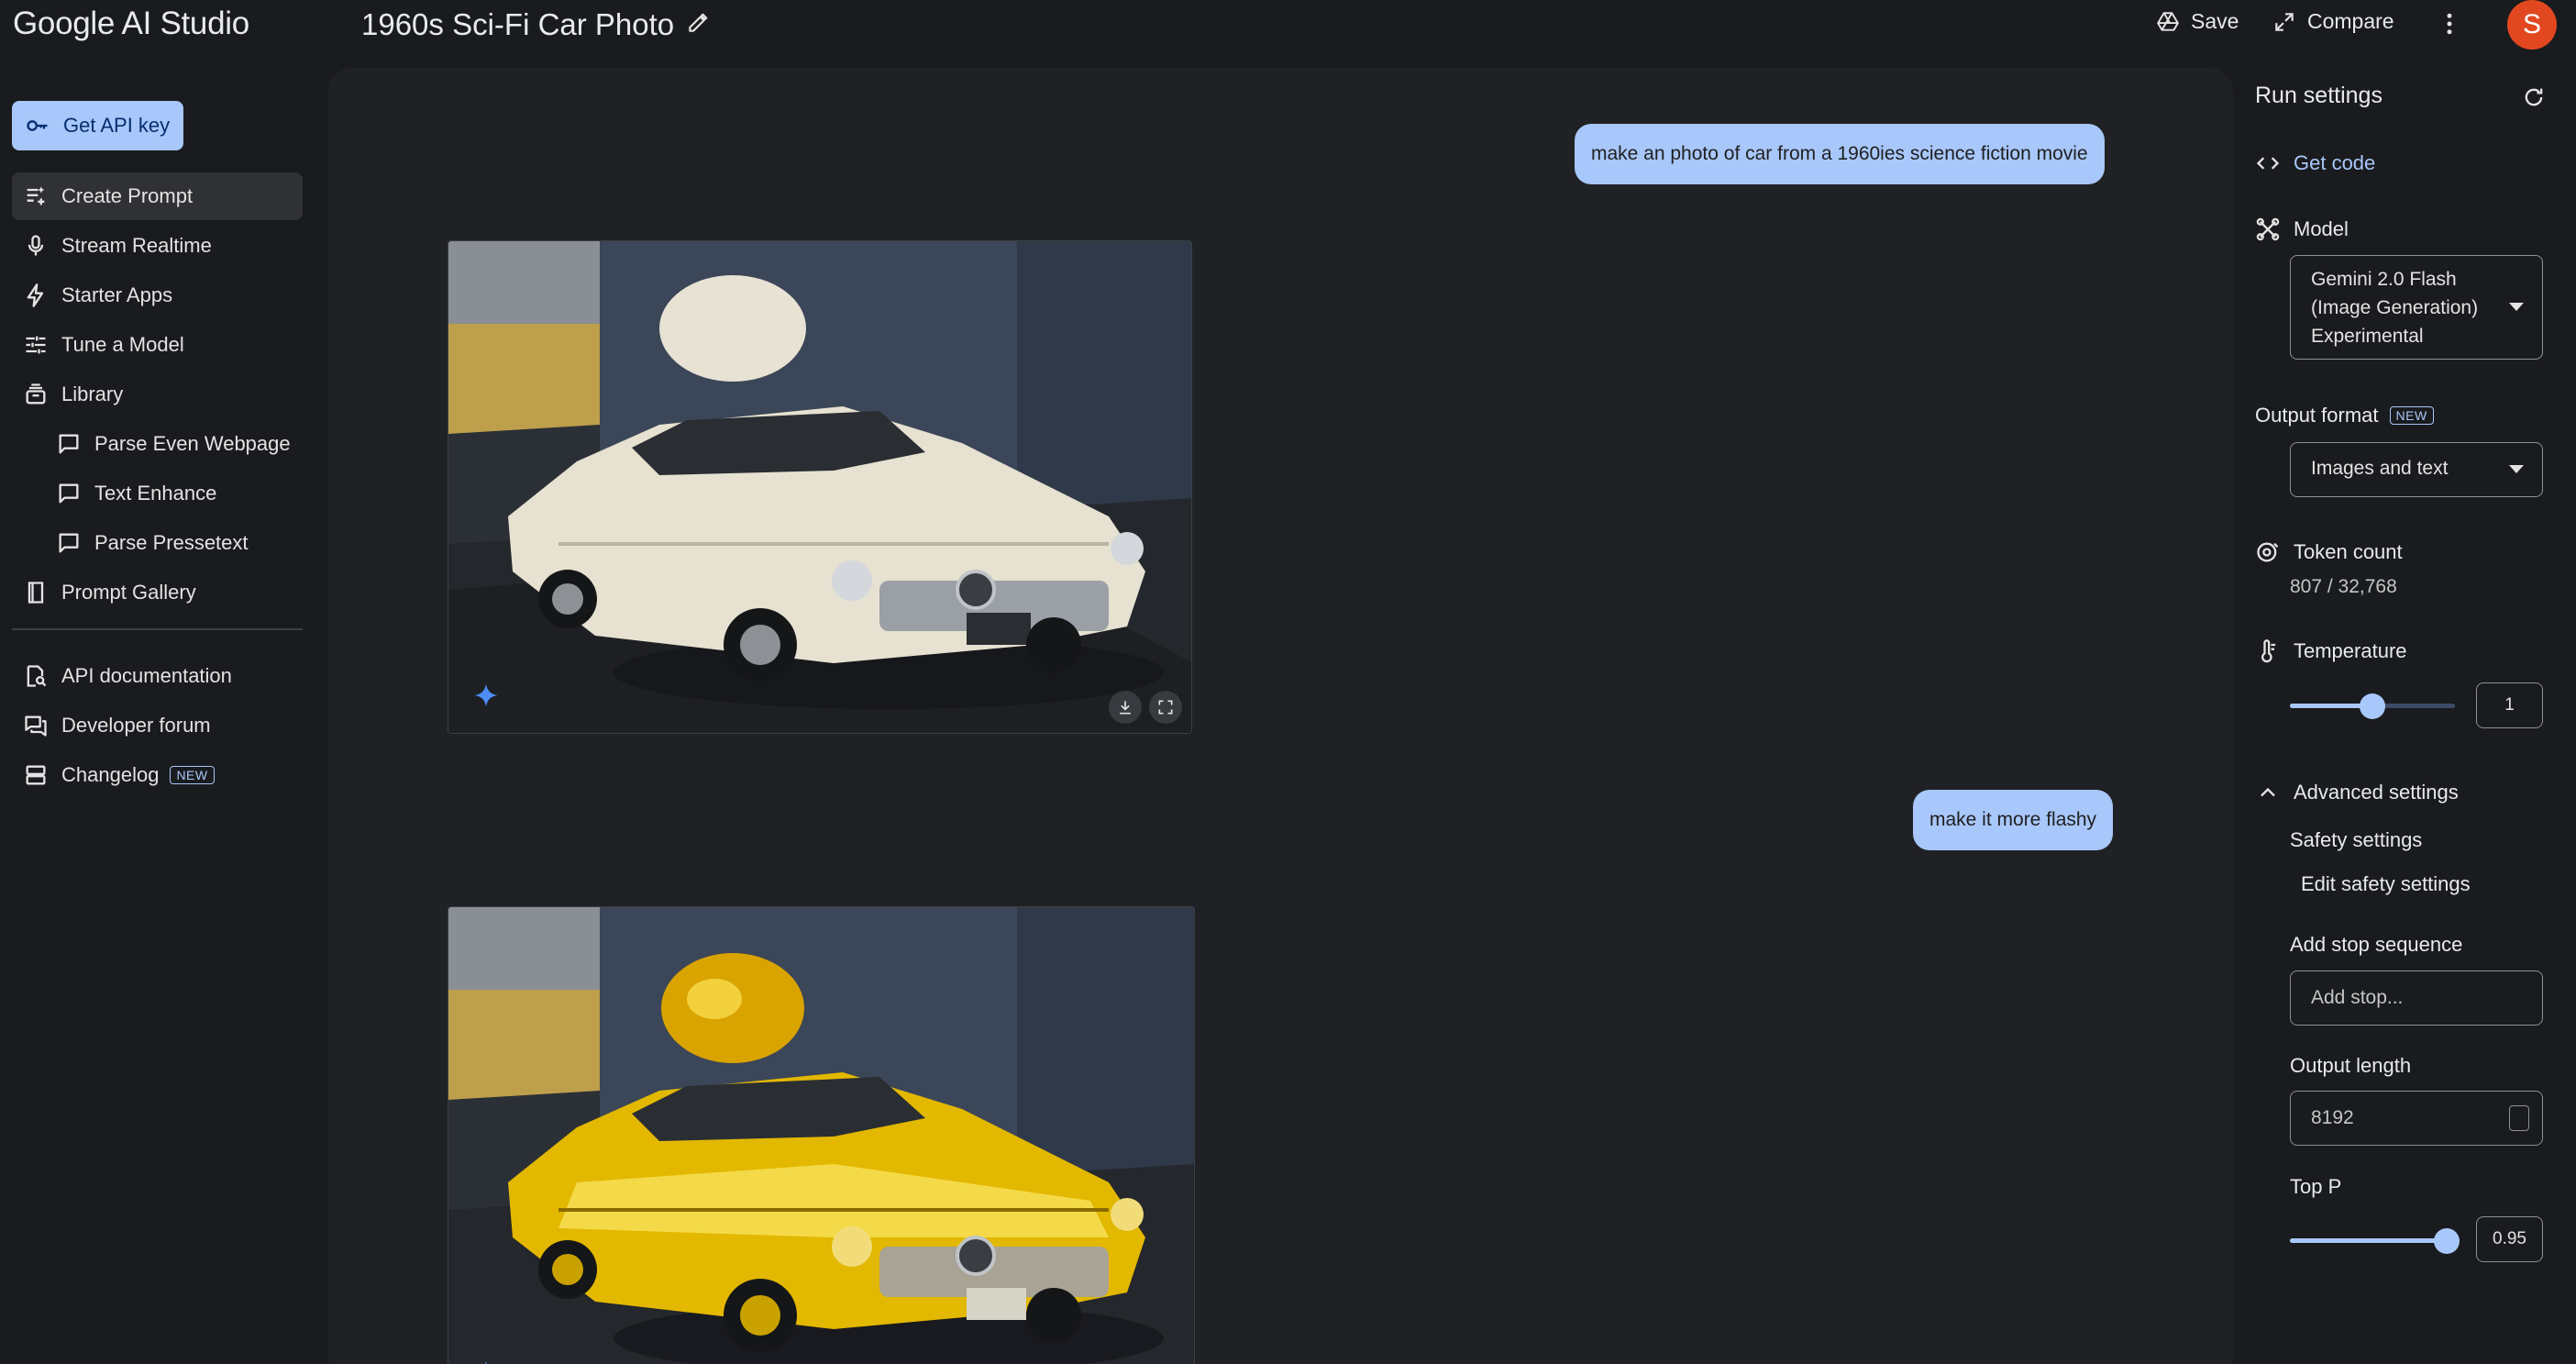  What do you see at coordinates (2317, 415) in the screenshot?
I see `output-format-label: Output format` at bounding box center [2317, 415].